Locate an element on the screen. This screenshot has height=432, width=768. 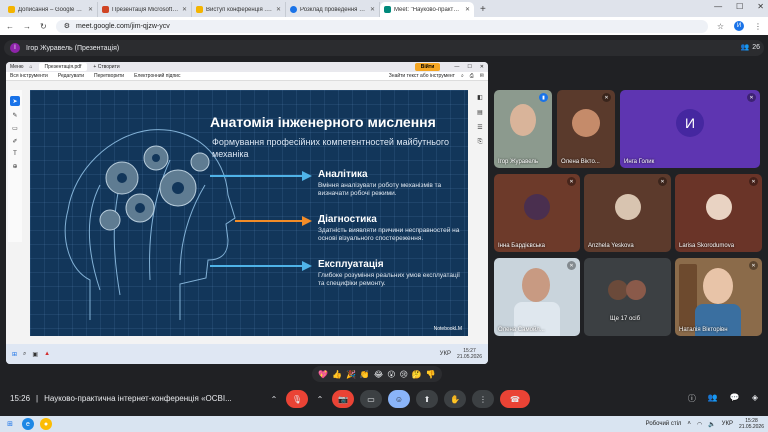
participant-name: Инга Голик is located at coordinates (639, 162).